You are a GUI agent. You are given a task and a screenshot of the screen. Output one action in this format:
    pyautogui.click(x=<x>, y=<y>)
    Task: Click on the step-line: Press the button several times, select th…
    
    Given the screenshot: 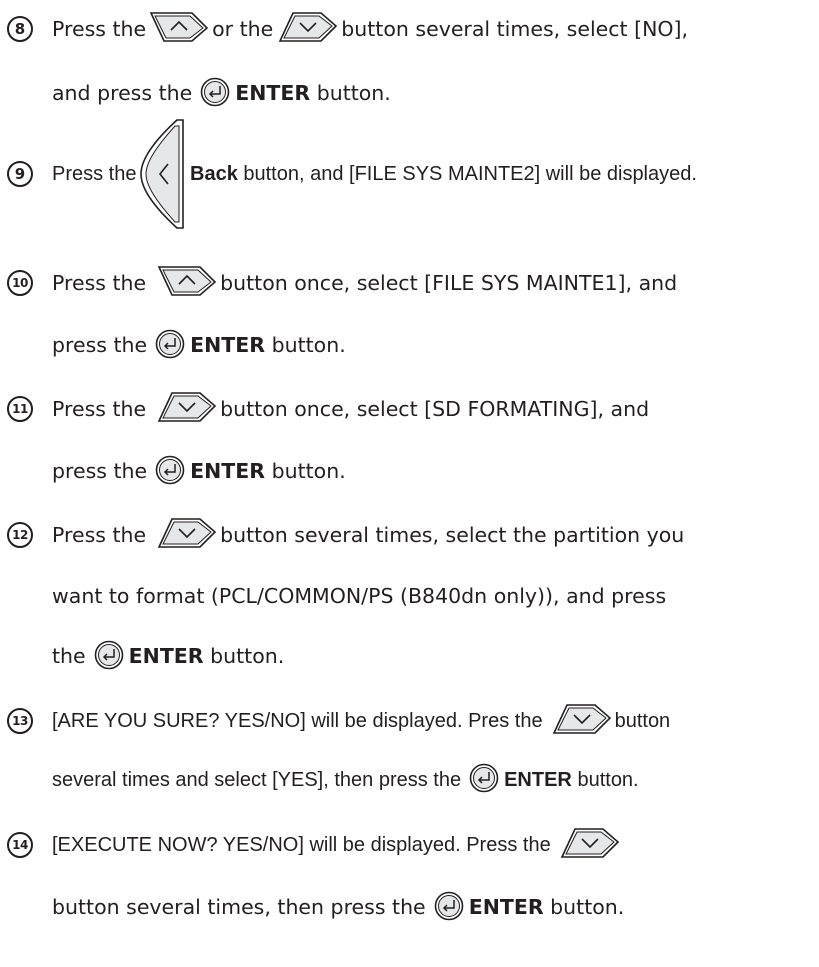 What is the action you would take?
    pyautogui.click(x=368, y=535)
    